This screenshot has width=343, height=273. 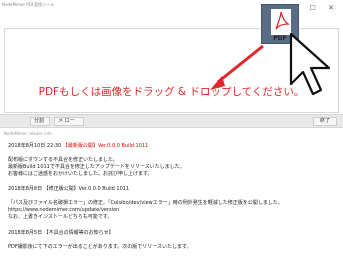 What do you see at coordinates (35, 146) in the screenshot?
I see `entry-date: 2018年8月10日 22:30` at bounding box center [35, 146].